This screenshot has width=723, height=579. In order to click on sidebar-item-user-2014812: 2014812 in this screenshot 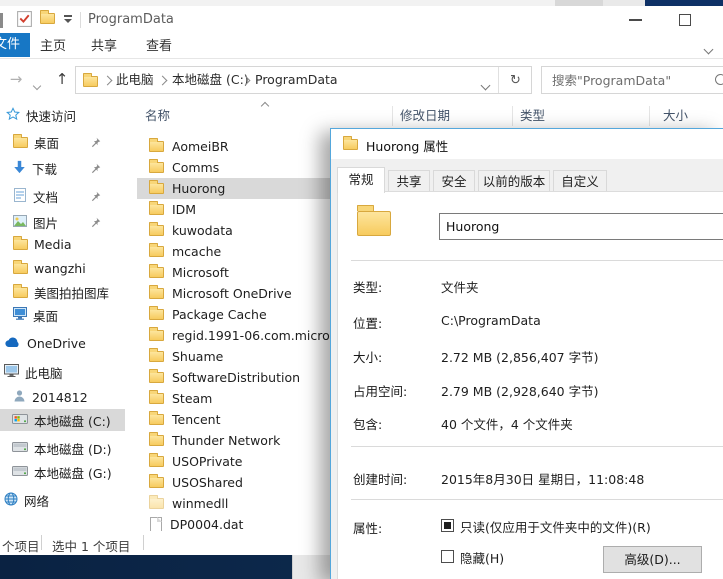, I will do `click(62, 397)`.